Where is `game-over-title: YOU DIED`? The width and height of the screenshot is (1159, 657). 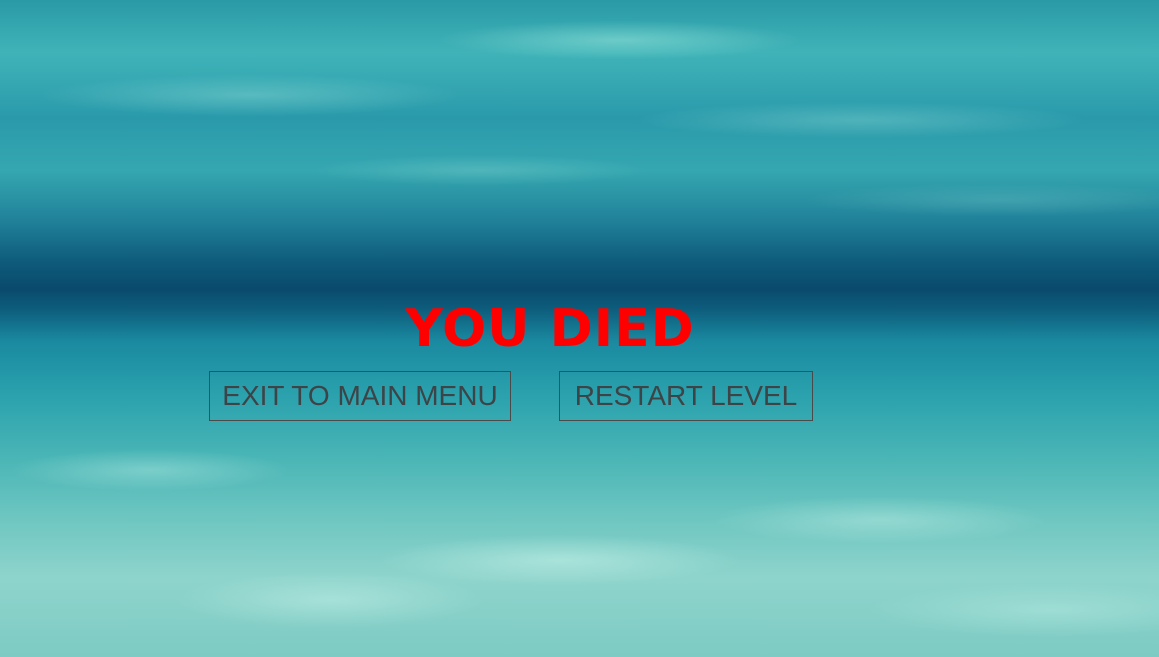 game-over-title: YOU DIED is located at coordinates (550, 329).